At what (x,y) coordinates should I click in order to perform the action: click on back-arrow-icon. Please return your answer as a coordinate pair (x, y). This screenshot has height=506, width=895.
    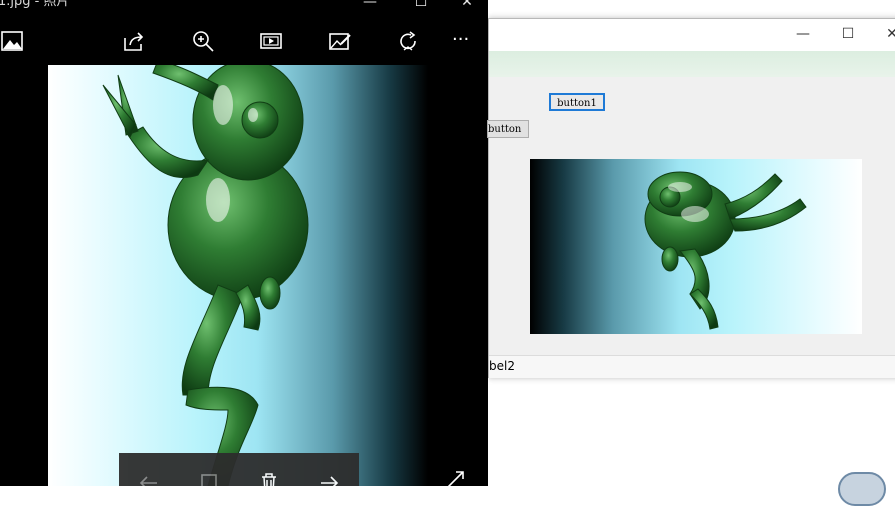
    Looking at the image, I should click on (149, 478).